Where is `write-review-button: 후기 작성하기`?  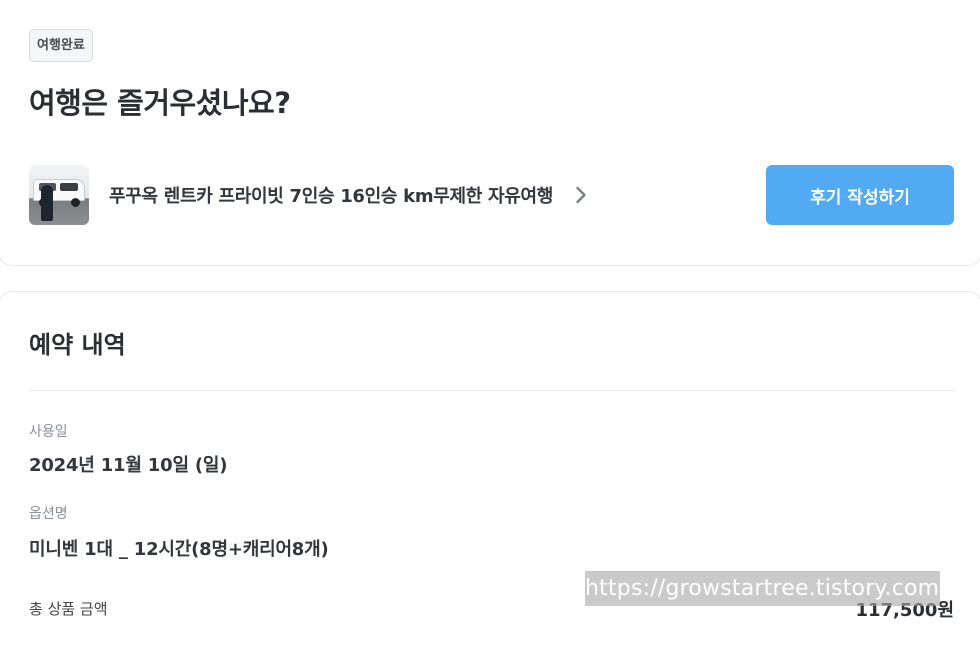
write-review-button: 후기 작성하기 is located at coordinates (860, 195).